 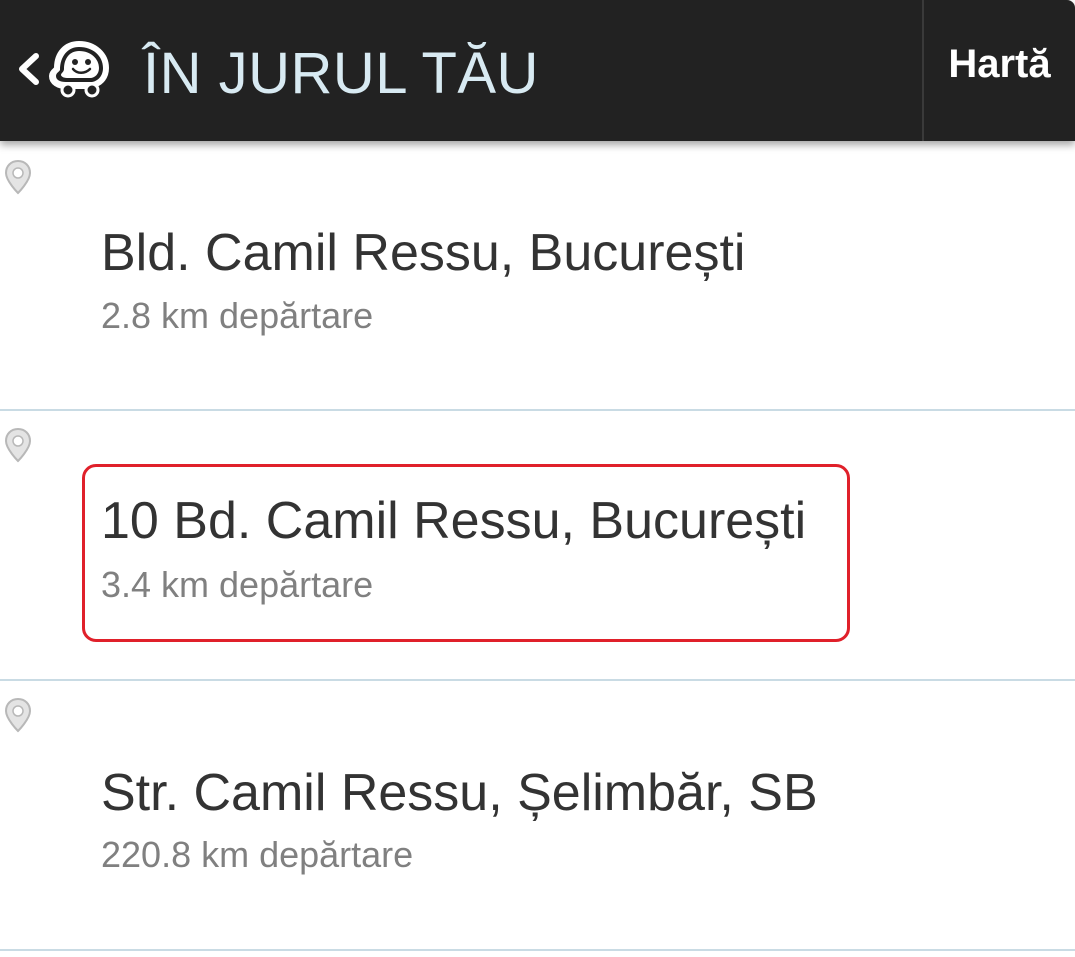 I want to click on page-title: ÎN JURUL TĂU, so click(x=341, y=73).